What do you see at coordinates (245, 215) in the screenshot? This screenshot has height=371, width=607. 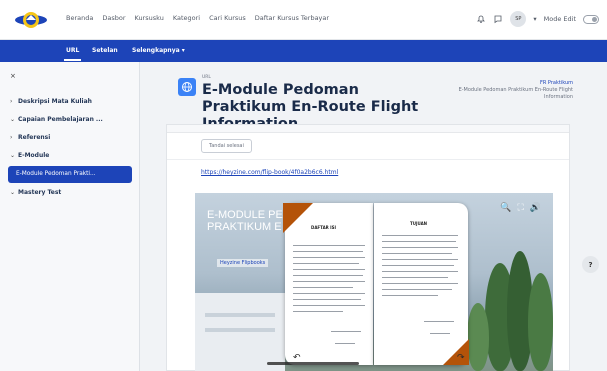 I see `cover-title-line: E-MODULE PE` at bounding box center [245, 215].